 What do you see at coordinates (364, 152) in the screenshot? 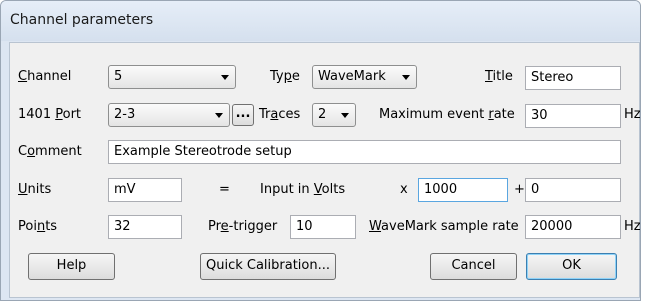
I see `comment-input: Example Stereotrode setup` at bounding box center [364, 152].